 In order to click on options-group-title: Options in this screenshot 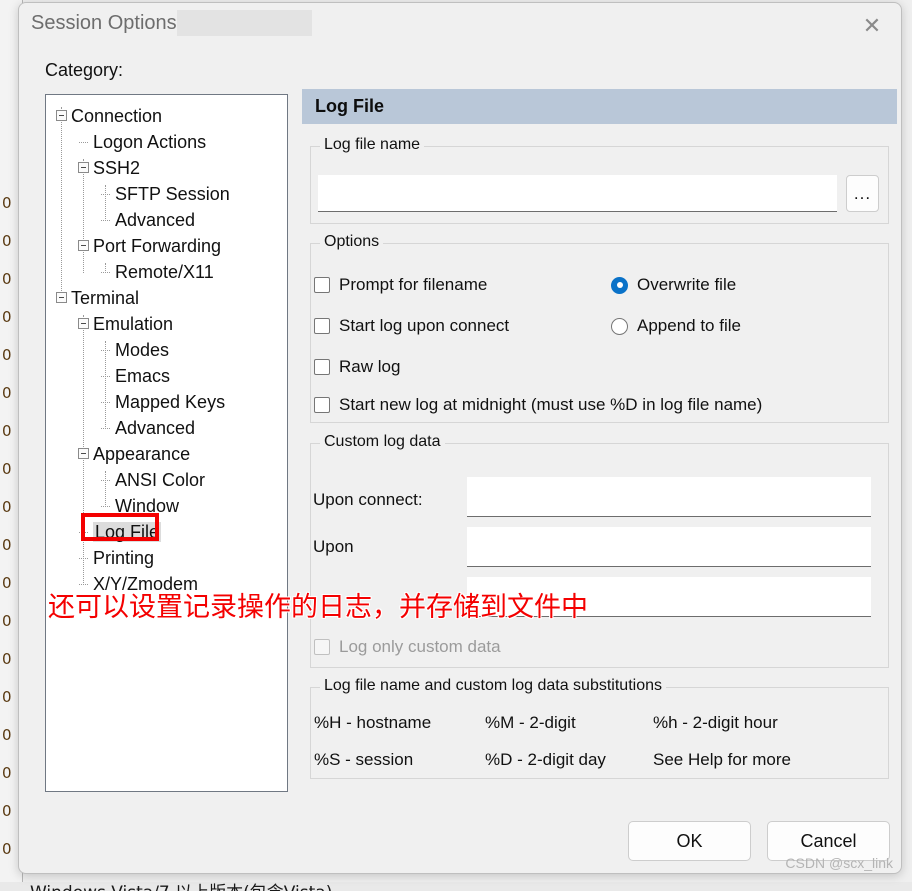, I will do `click(352, 242)`.